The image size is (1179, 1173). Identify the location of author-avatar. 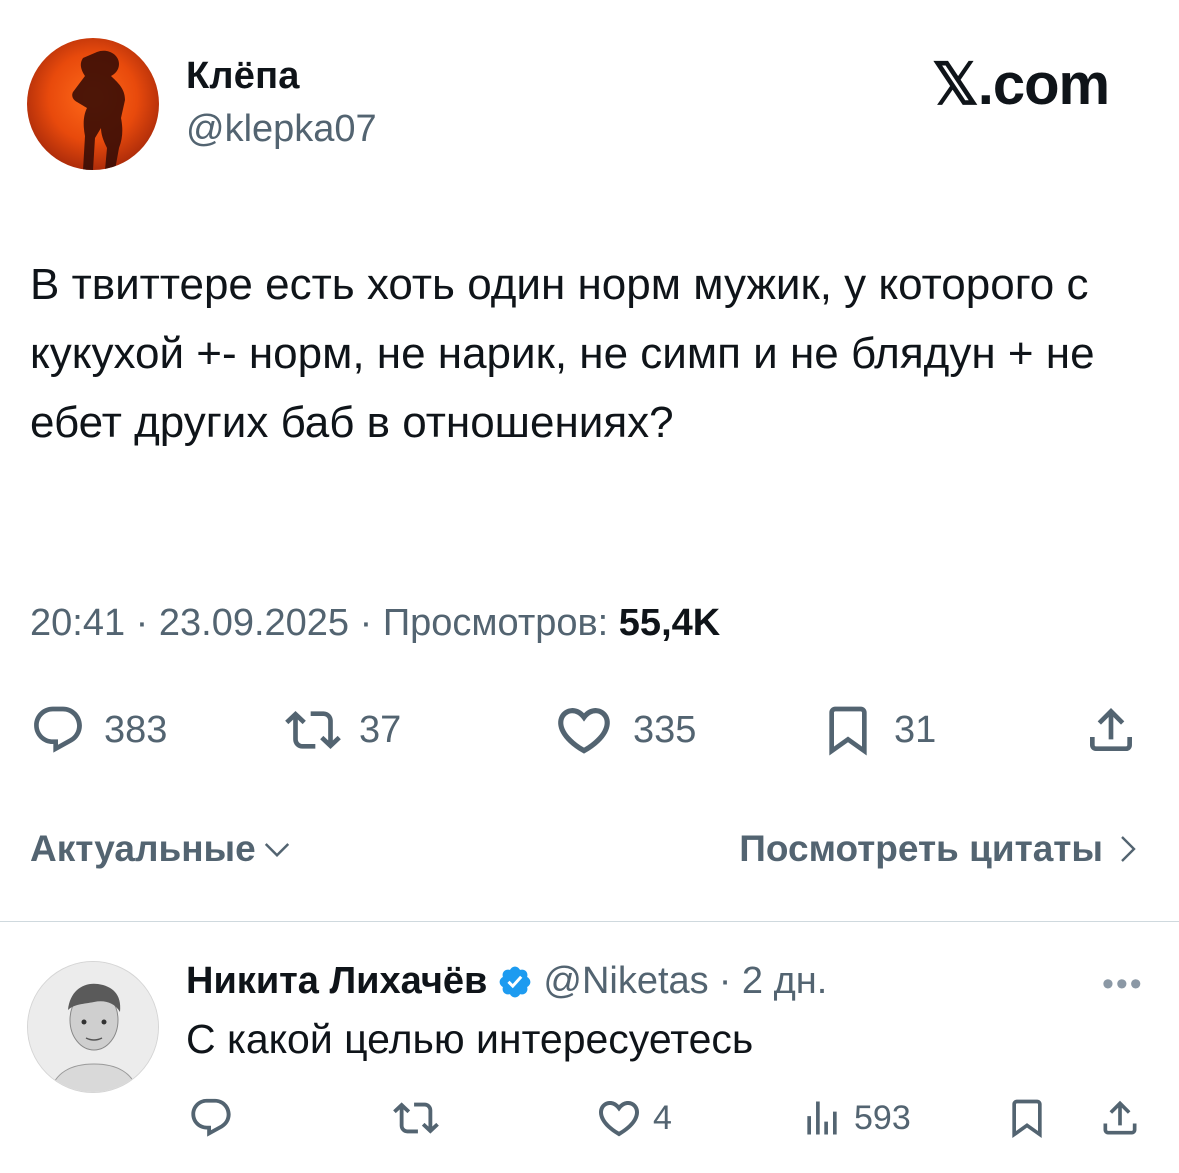
(93, 104).